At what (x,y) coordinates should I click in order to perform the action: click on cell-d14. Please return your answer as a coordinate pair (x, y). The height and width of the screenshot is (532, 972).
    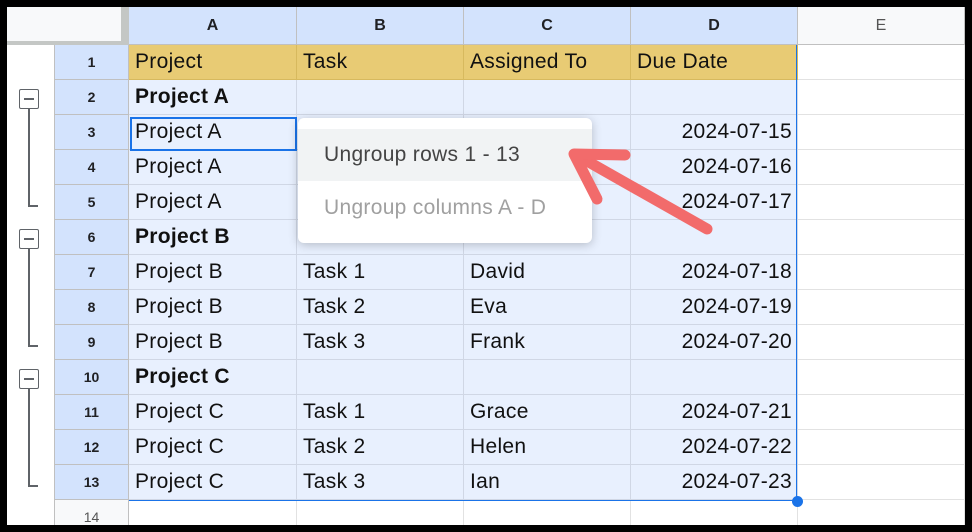
    Looking at the image, I should click on (714, 512).